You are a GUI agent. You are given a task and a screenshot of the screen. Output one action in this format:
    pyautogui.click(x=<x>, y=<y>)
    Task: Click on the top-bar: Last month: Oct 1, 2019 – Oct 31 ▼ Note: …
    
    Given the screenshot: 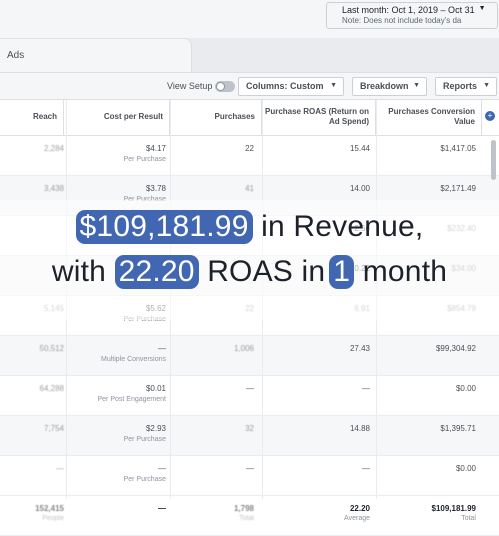 What is the action you would take?
    pyautogui.click(x=249, y=20)
    